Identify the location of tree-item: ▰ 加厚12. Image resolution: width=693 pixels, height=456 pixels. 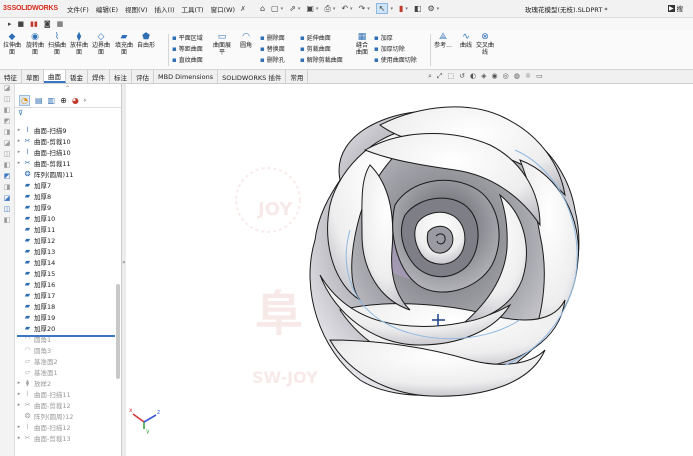
(65, 239).